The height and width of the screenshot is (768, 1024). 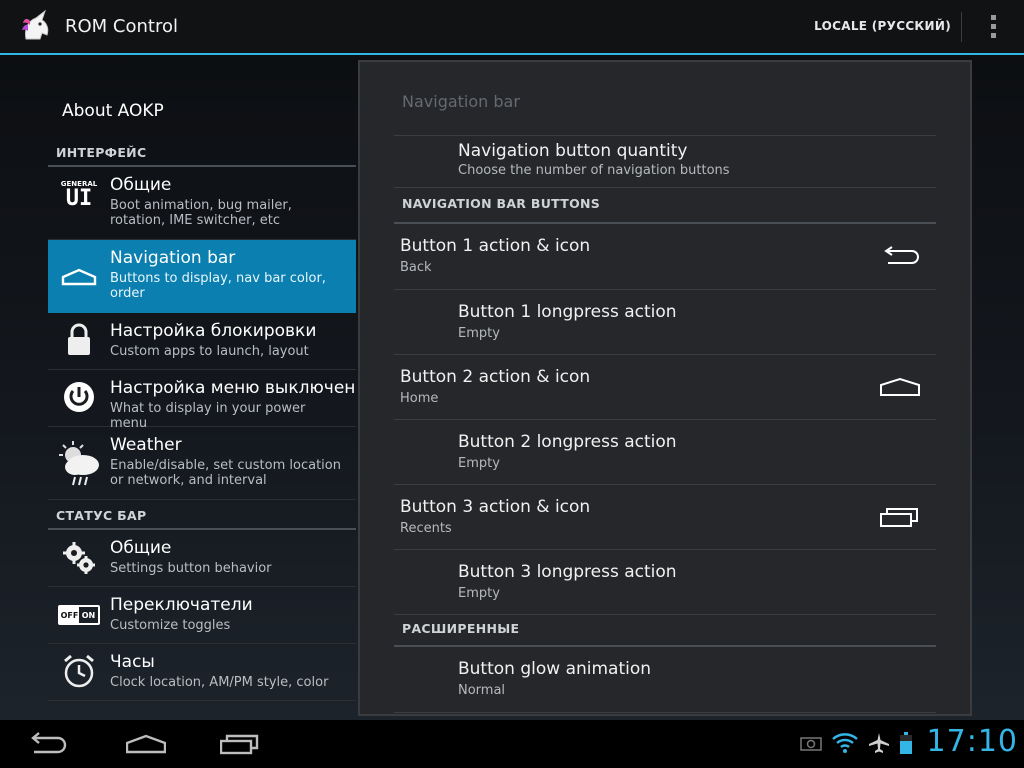 What do you see at coordinates (879, 745) in the screenshot?
I see `airplane-mode-icon` at bounding box center [879, 745].